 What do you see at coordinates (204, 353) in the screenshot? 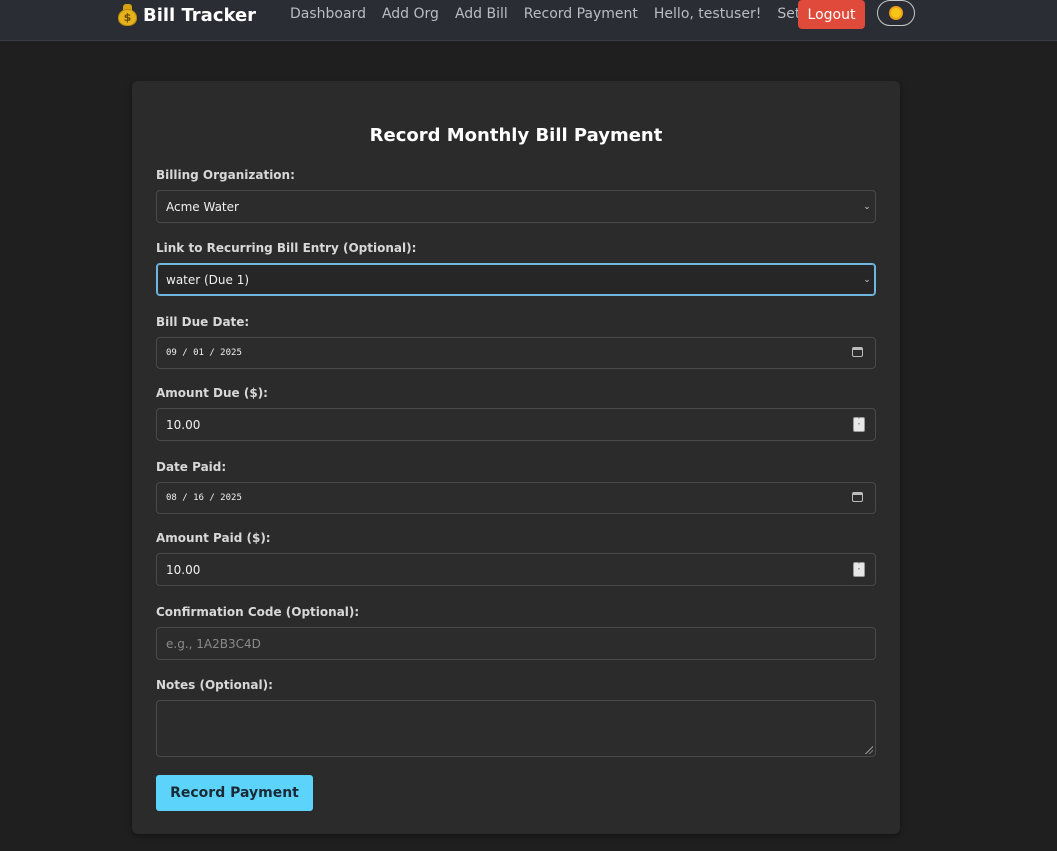
I see `due-date-value: 09 / 01 / 2025` at bounding box center [204, 353].